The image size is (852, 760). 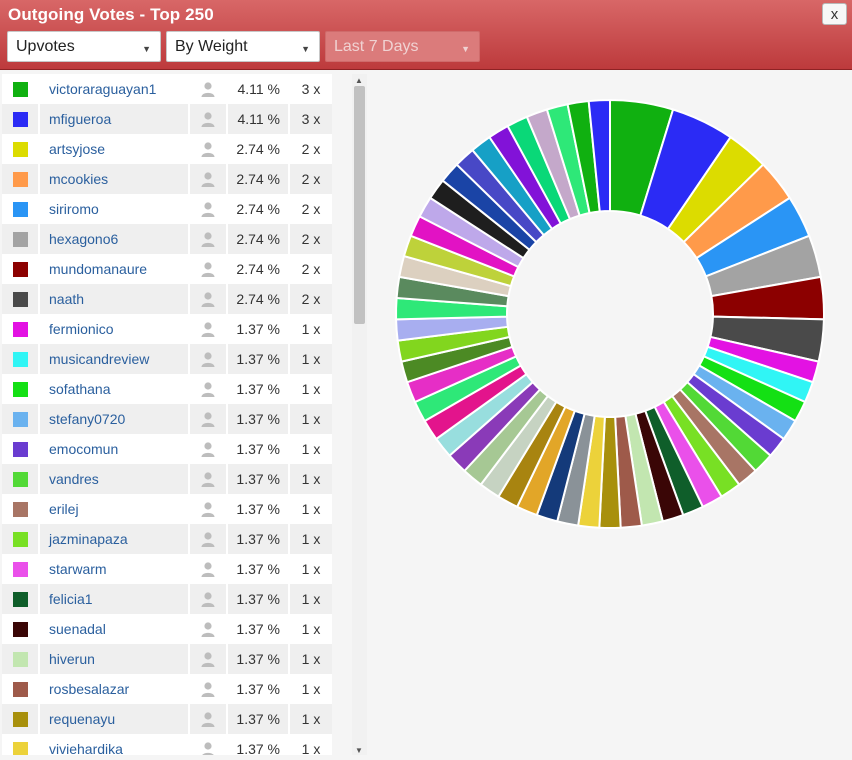 I want to click on voter-name-link: viviehardika, so click(x=115, y=744).